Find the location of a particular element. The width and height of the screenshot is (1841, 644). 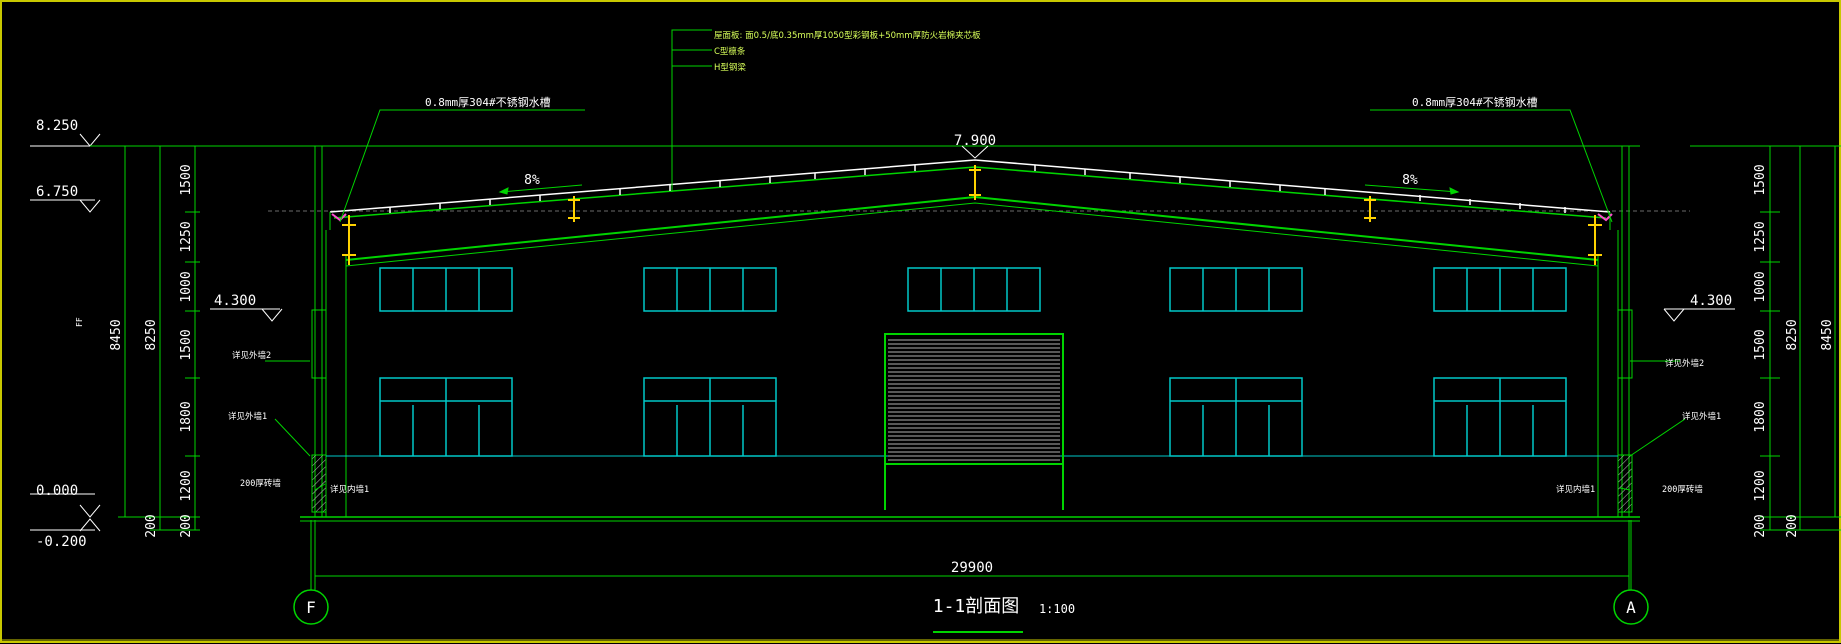

door-slats is located at coordinates (974, 400).